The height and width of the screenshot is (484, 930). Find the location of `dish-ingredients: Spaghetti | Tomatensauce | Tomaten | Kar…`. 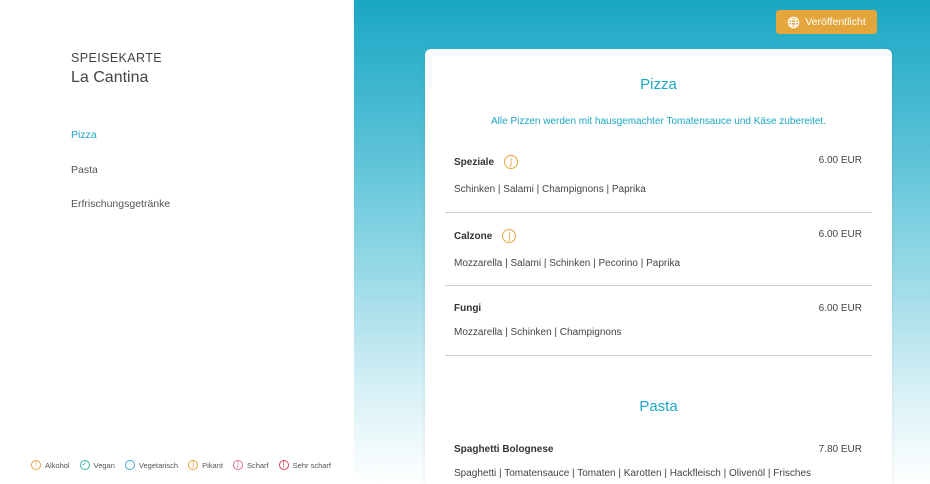

dish-ingredients: Spaghetti | Tomatensauce | Tomaten | Kar… is located at coordinates (633, 473).